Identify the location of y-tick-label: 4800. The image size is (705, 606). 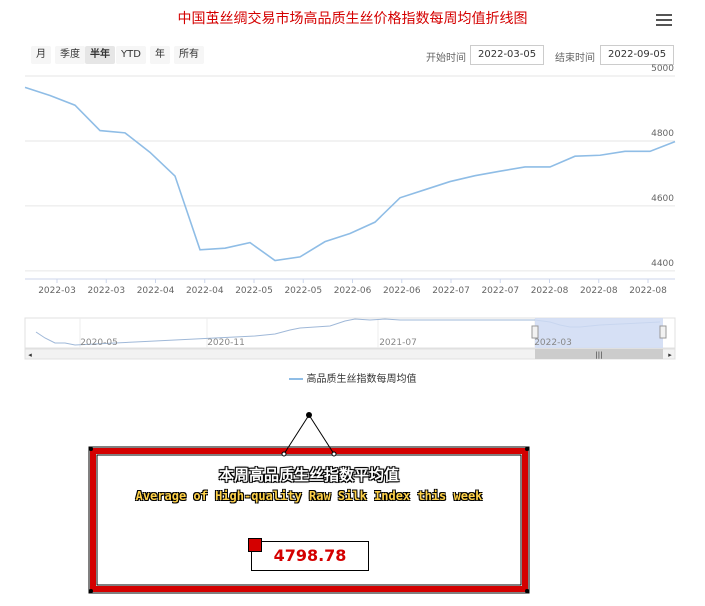
(662, 134).